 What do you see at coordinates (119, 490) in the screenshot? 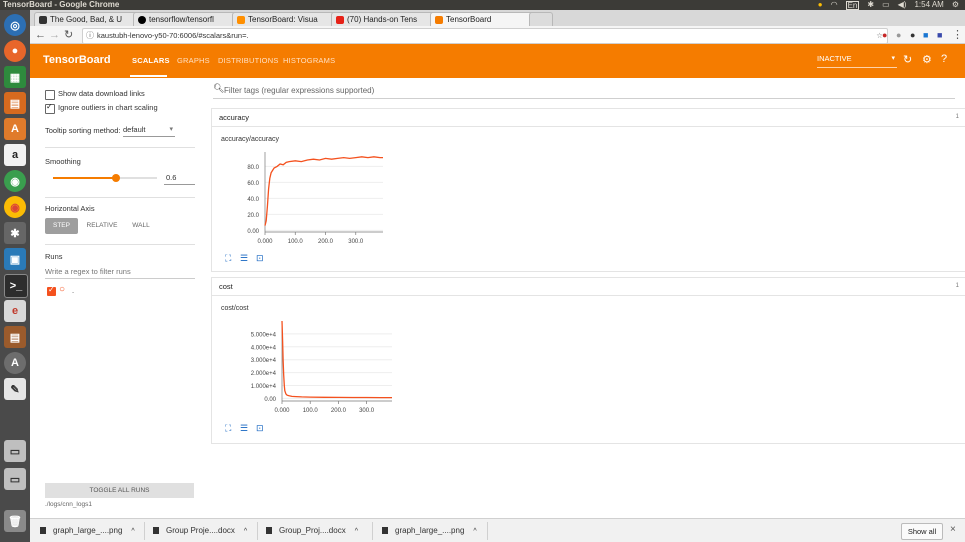
I see `toggle-all-runs-button: TOGGLE ALL RUNS` at bounding box center [119, 490].